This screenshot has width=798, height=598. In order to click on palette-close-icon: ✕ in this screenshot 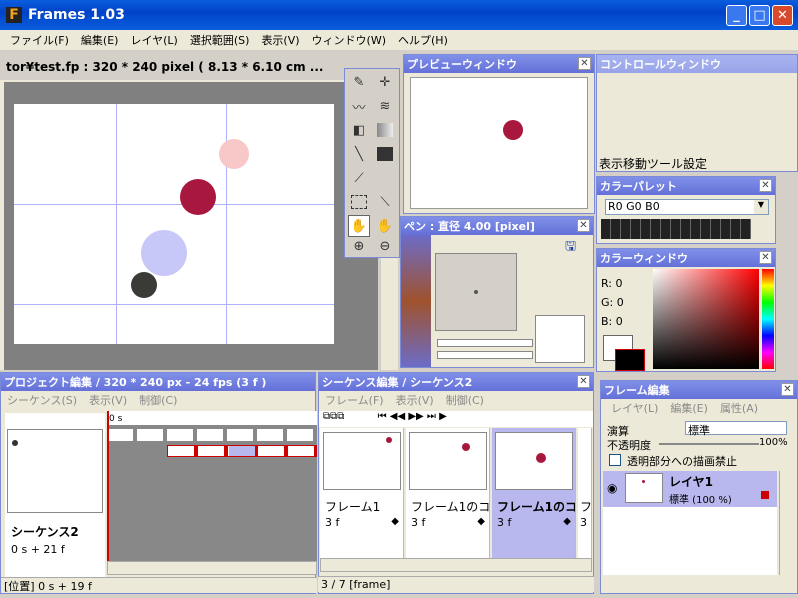, I will do `click(765, 185)`.